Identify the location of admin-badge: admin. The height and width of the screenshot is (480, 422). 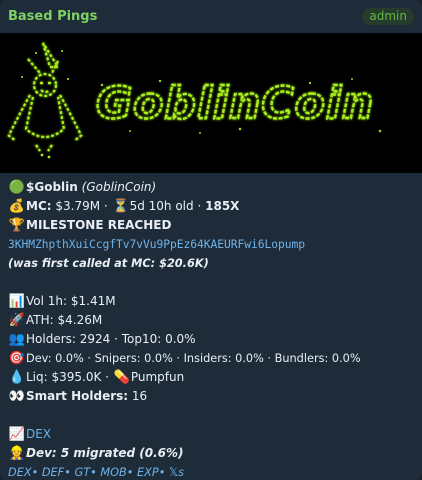
(388, 16).